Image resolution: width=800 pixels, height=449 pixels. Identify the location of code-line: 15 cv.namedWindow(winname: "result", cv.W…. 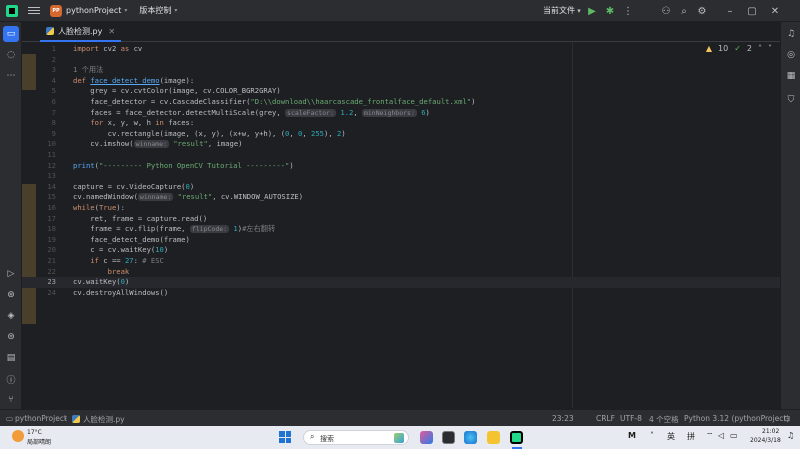
(401, 197).